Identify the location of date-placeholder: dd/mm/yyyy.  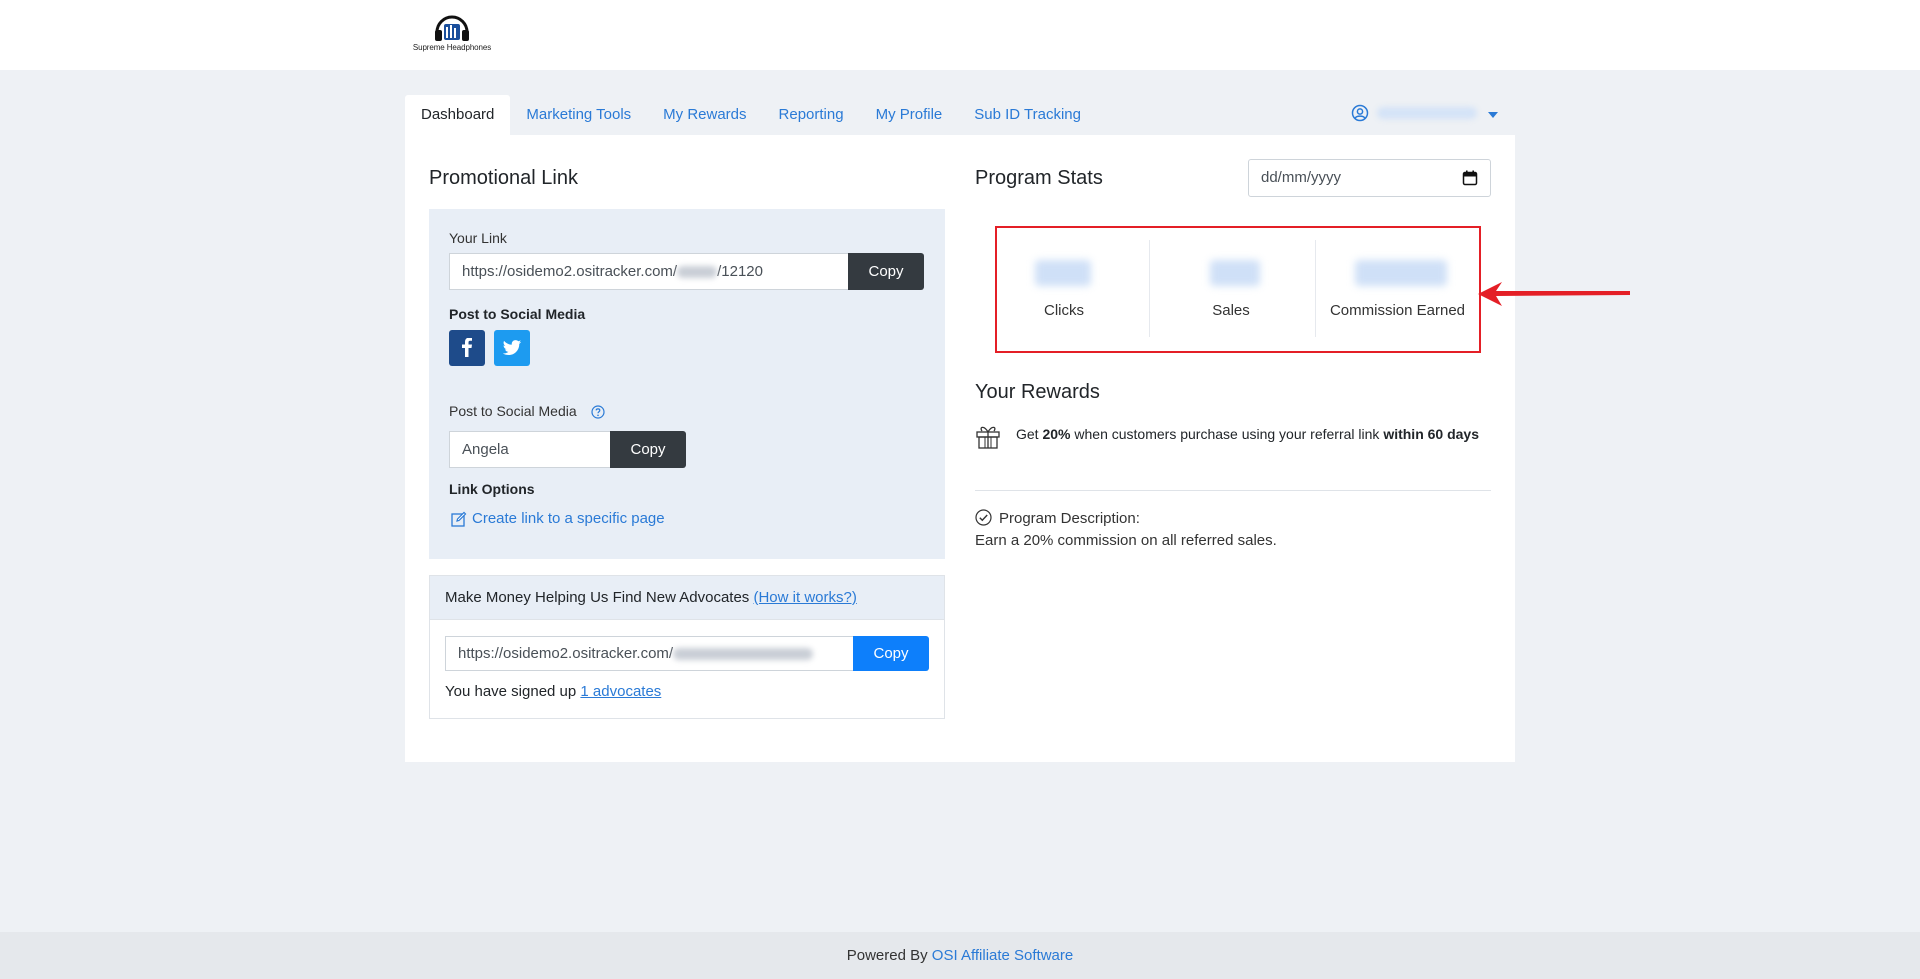
(1301, 177).